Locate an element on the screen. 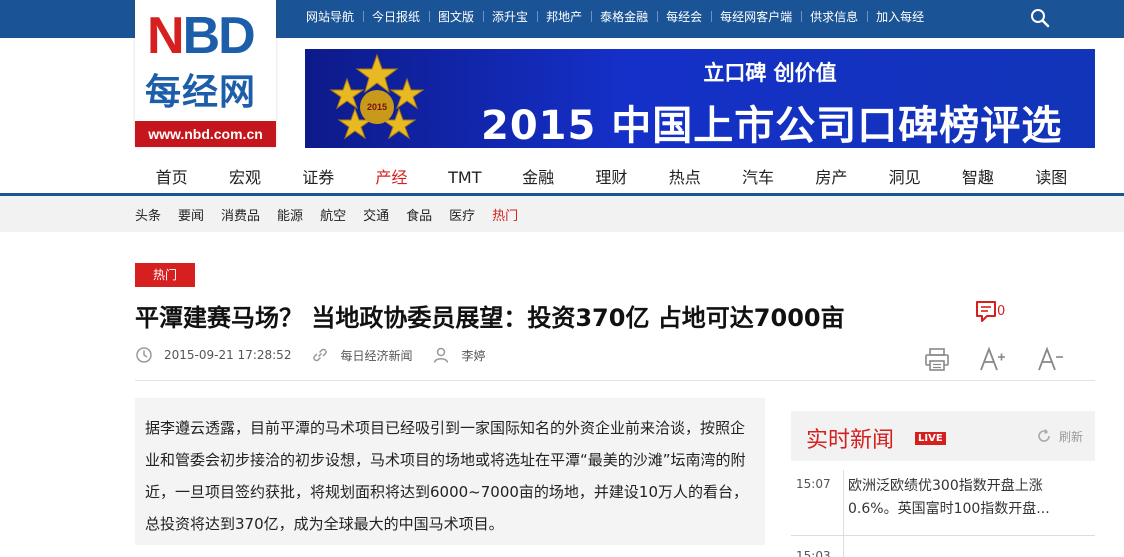 The width and height of the screenshot is (1124, 557). topnav-item-app: 每经网客户端 is located at coordinates (756, 16).